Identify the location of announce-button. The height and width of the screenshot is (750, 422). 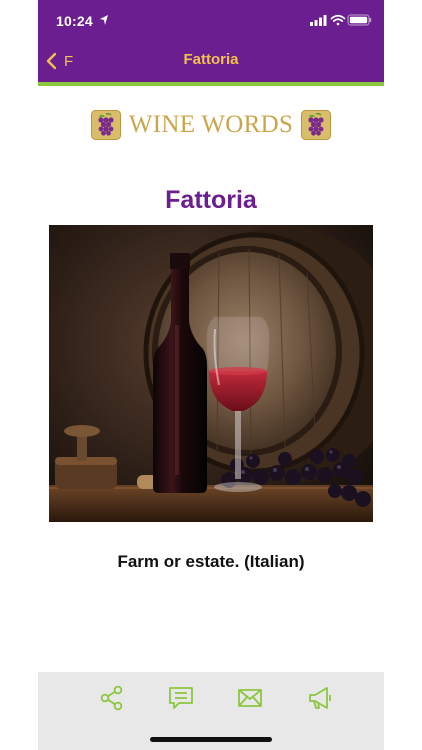
(320, 698).